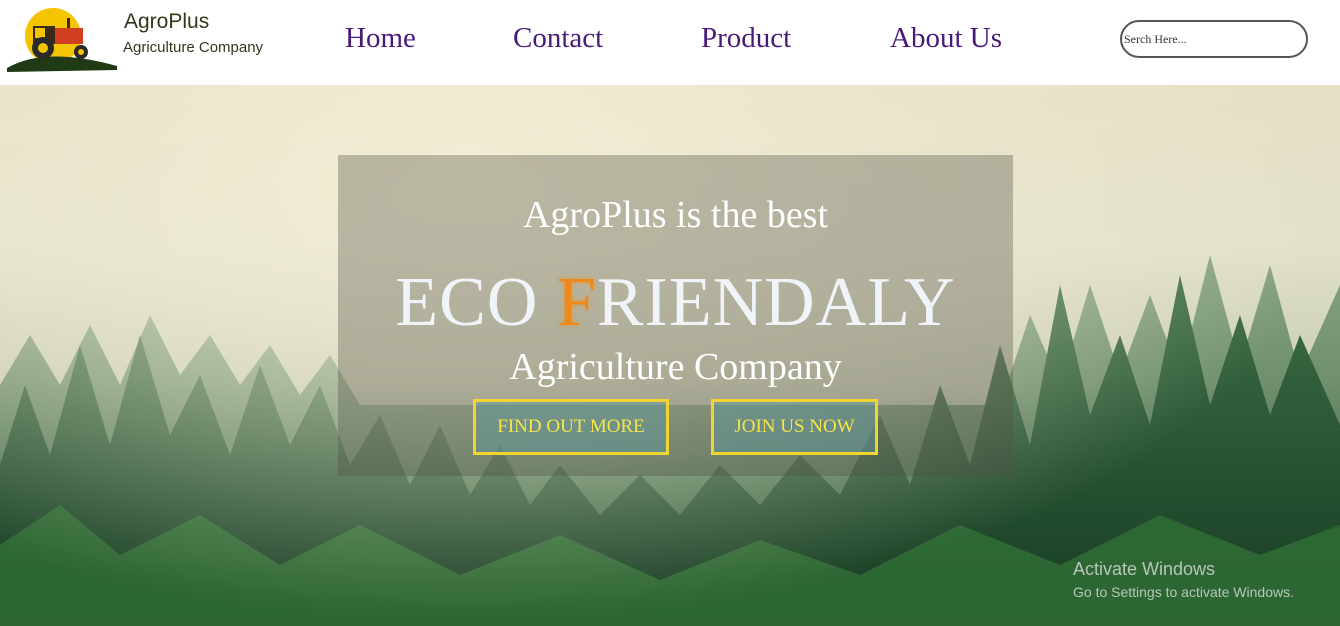  Describe the element at coordinates (1144, 569) in the screenshot. I see `activate-windows-title: Activate Windows` at that location.